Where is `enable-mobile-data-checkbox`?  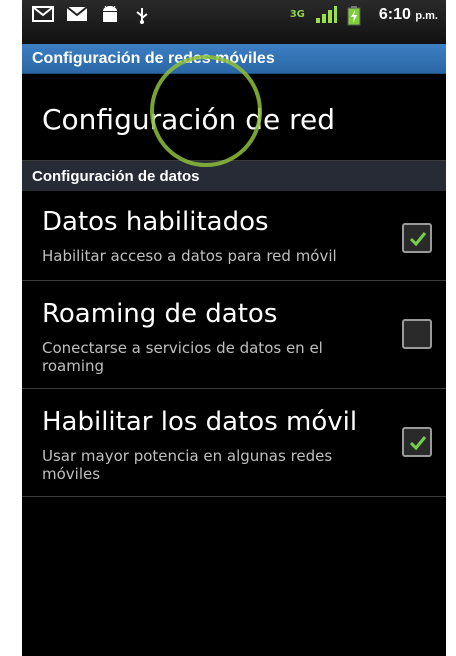
enable-mobile-data-checkbox is located at coordinates (417, 442).